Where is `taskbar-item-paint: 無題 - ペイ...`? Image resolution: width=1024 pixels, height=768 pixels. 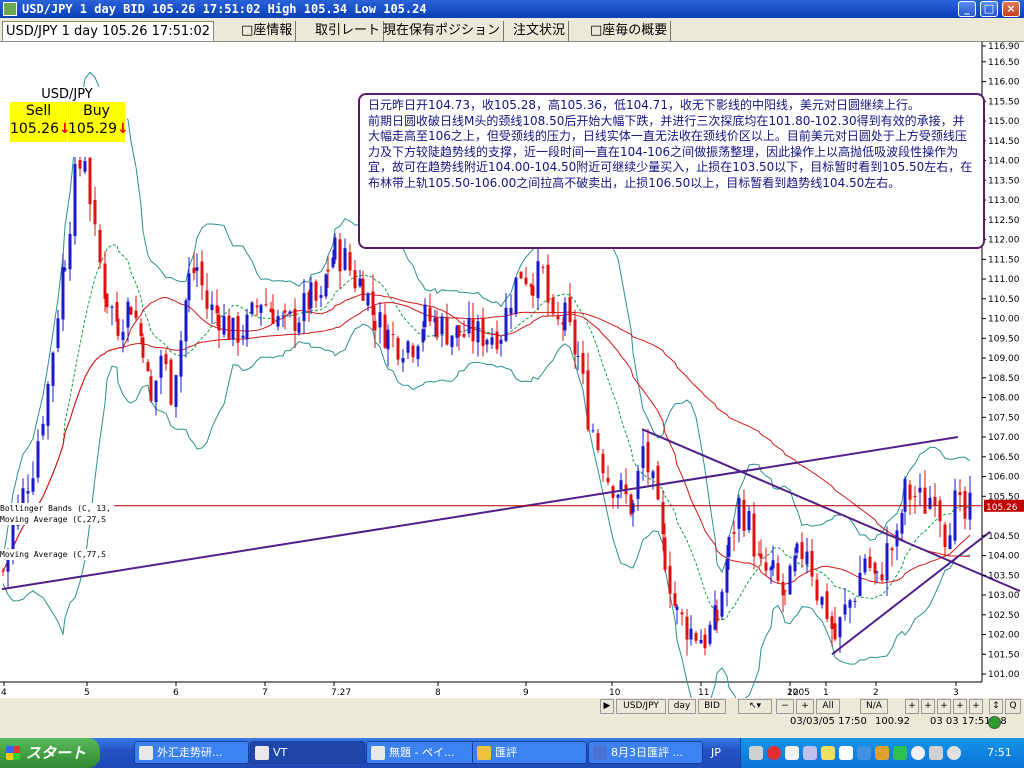
taskbar-item-paint: 無題 - ペイ... is located at coordinates (423, 752).